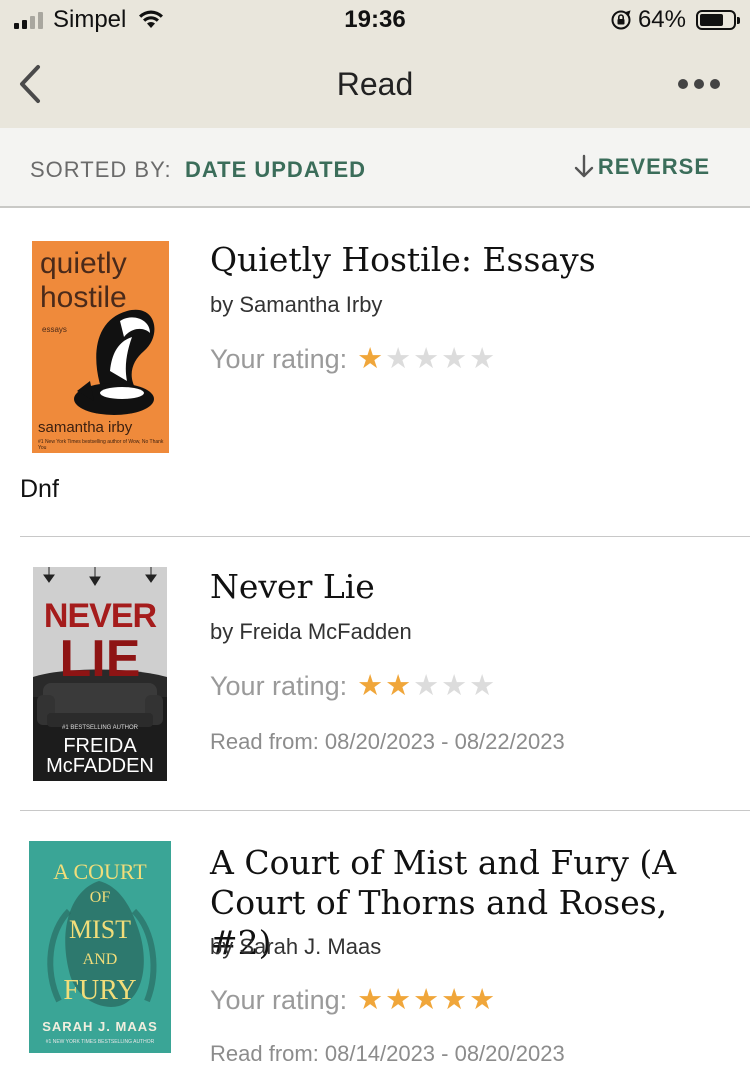 The image size is (750, 1092). What do you see at coordinates (100, 1042) in the screenshot?
I see `cover-tagline: #1 NEW YORK TIMES BESTSELLING AUTHOR` at bounding box center [100, 1042].